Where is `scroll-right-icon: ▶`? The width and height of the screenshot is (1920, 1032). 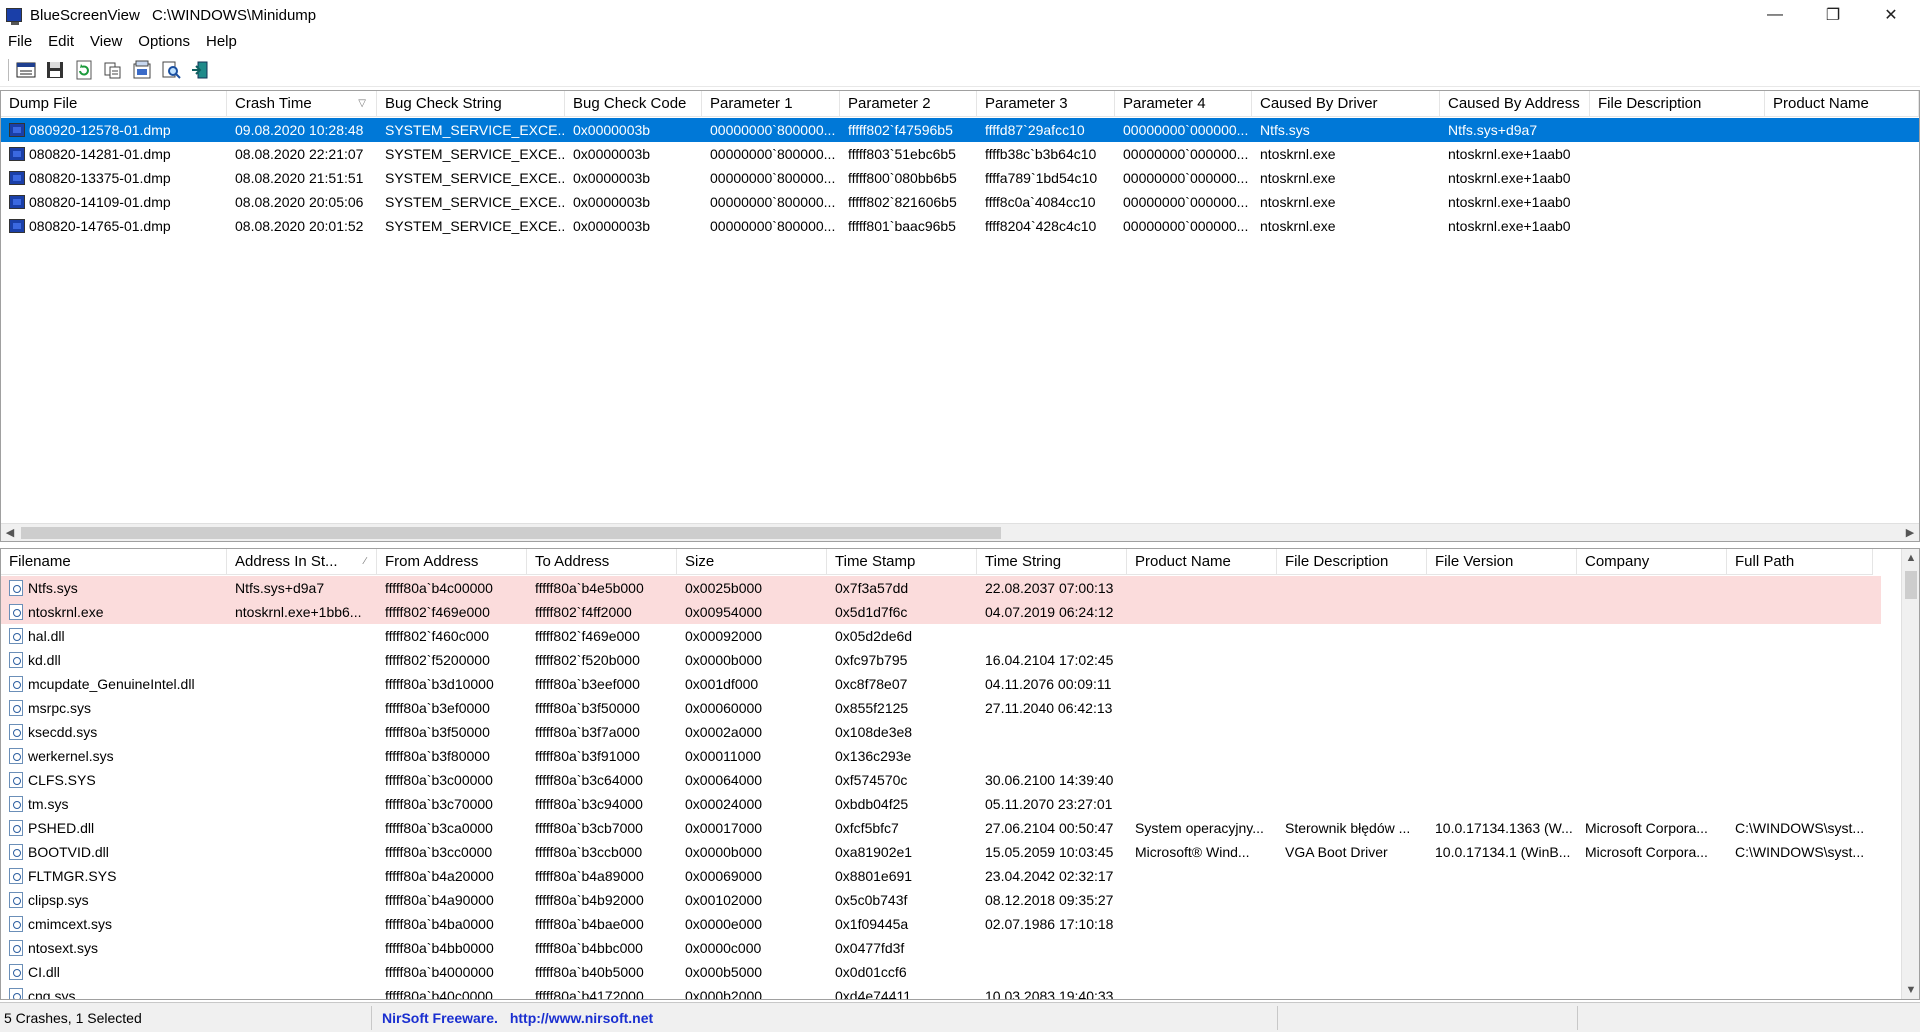
scroll-right-icon: ▶ is located at coordinates (1910, 532).